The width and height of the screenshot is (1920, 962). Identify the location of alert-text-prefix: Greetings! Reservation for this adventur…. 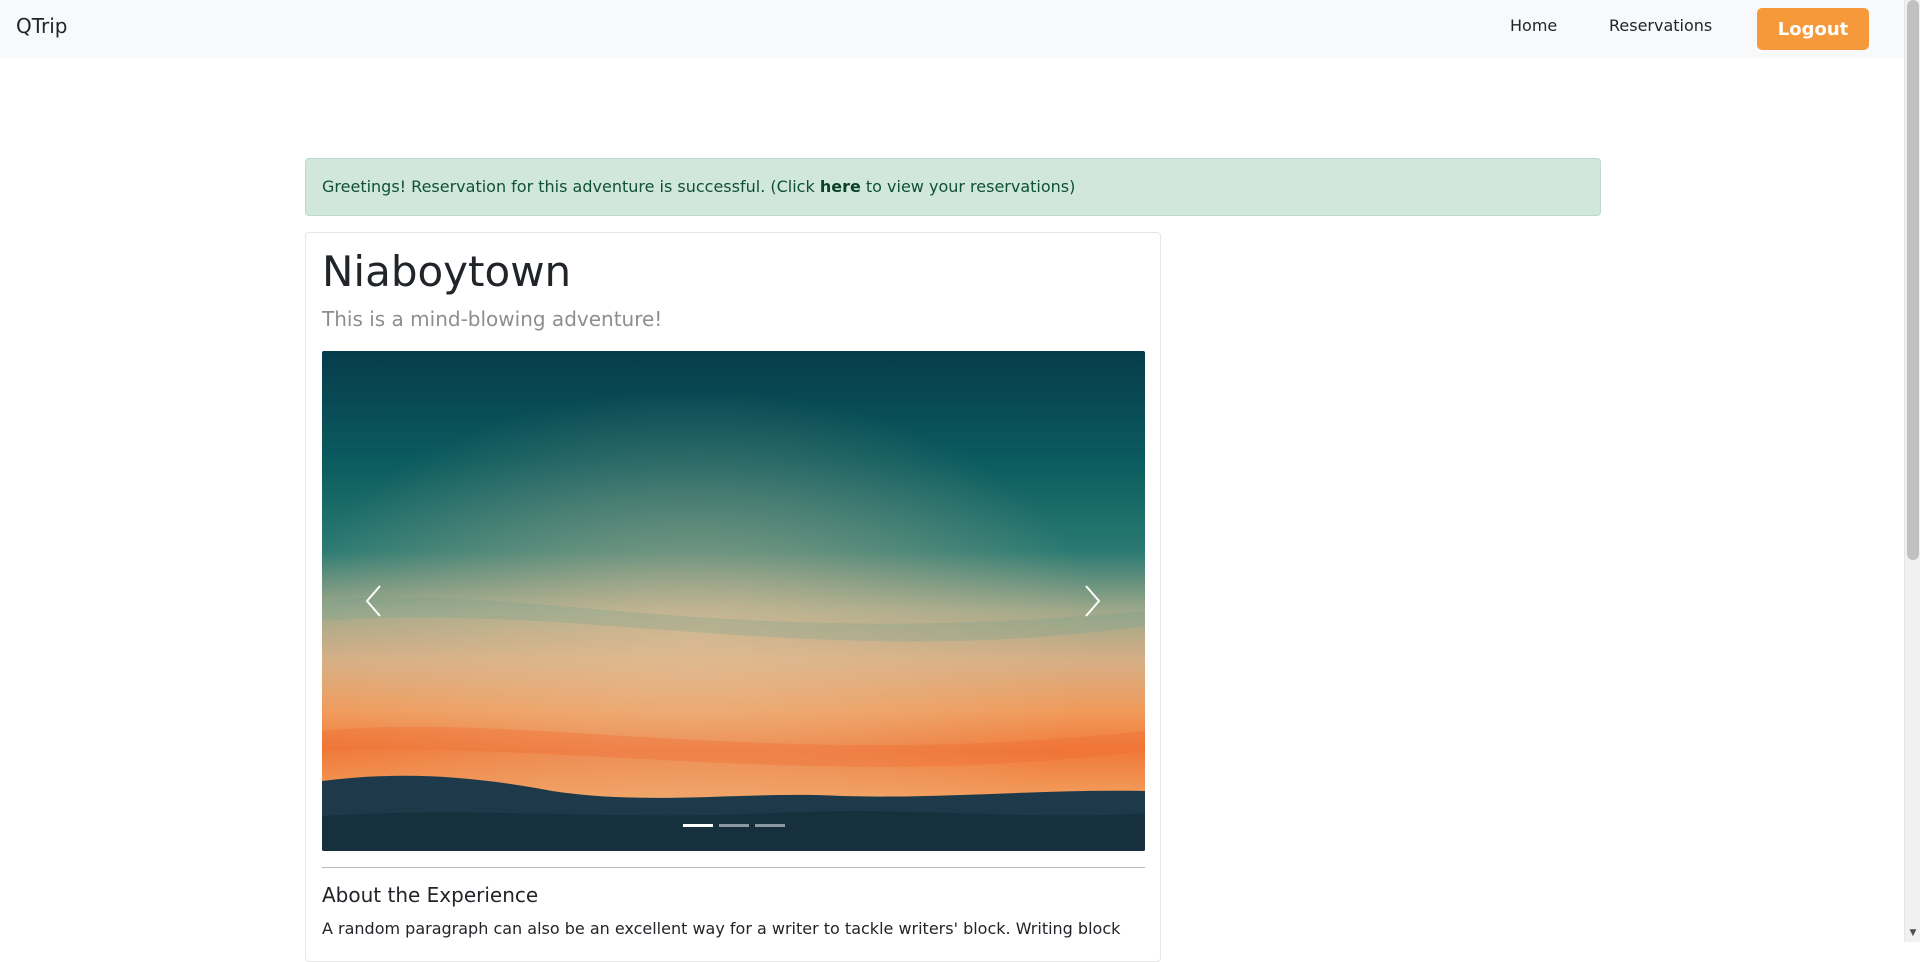
(571, 186).